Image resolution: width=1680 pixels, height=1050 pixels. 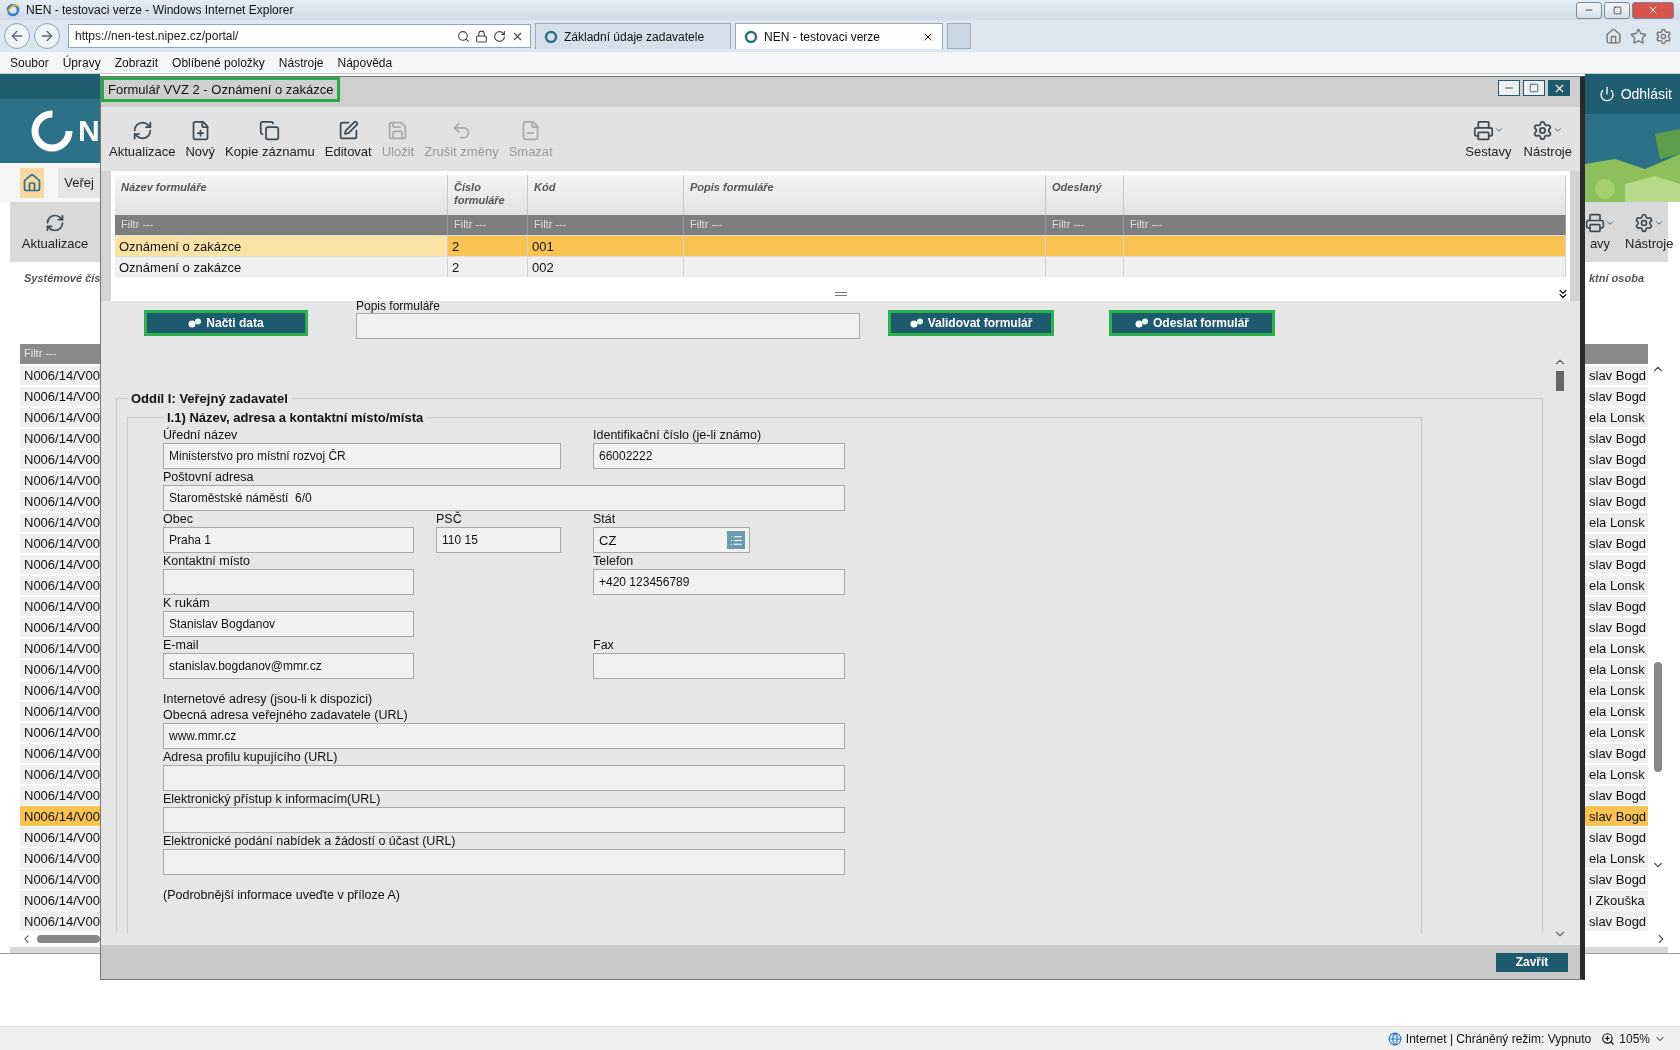 What do you see at coordinates (1488, 139) in the screenshot?
I see `toolbar-button: Sestavy` at bounding box center [1488, 139].